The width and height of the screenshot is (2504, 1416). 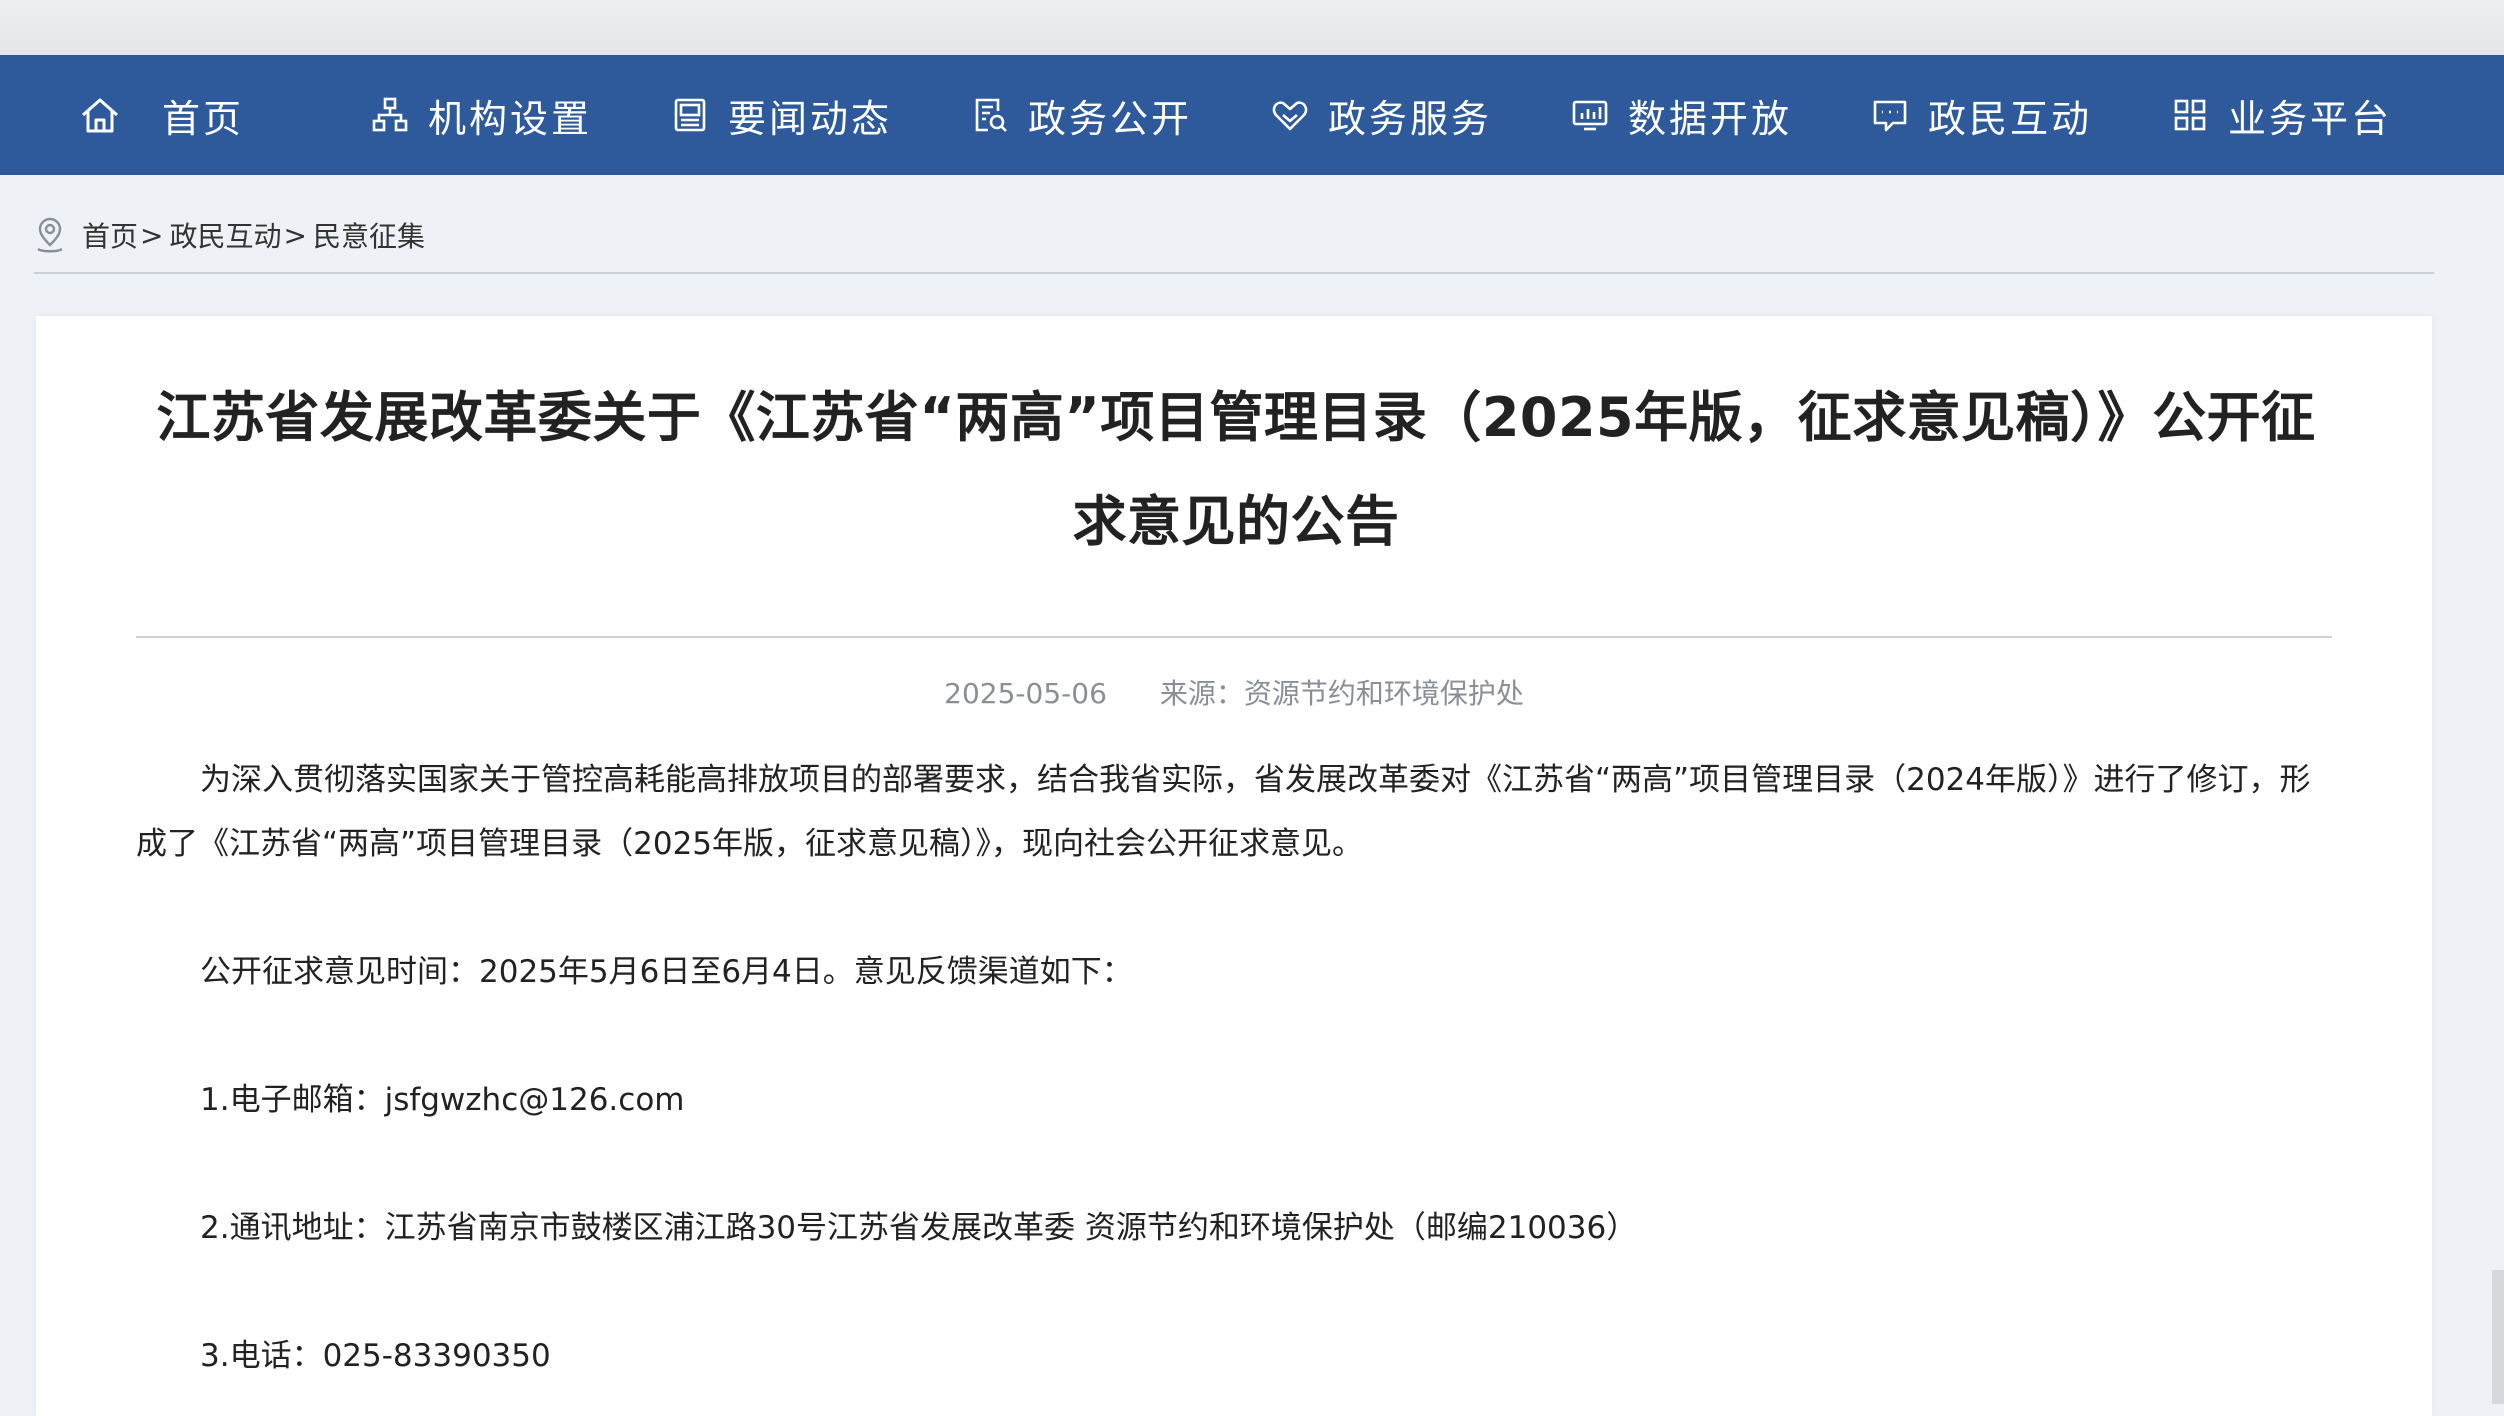 What do you see at coordinates (1234, 273) in the screenshot?
I see `breadcrumb-divider` at bounding box center [1234, 273].